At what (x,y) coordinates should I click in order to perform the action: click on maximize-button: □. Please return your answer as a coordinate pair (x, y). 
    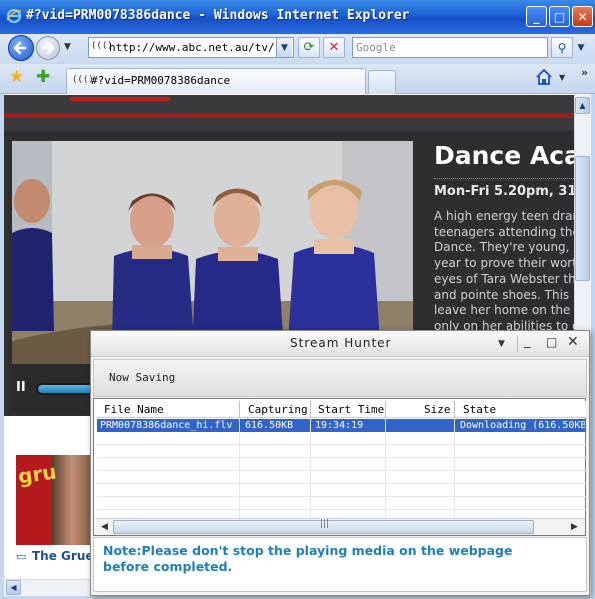
    Looking at the image, I should click on (559, 16).